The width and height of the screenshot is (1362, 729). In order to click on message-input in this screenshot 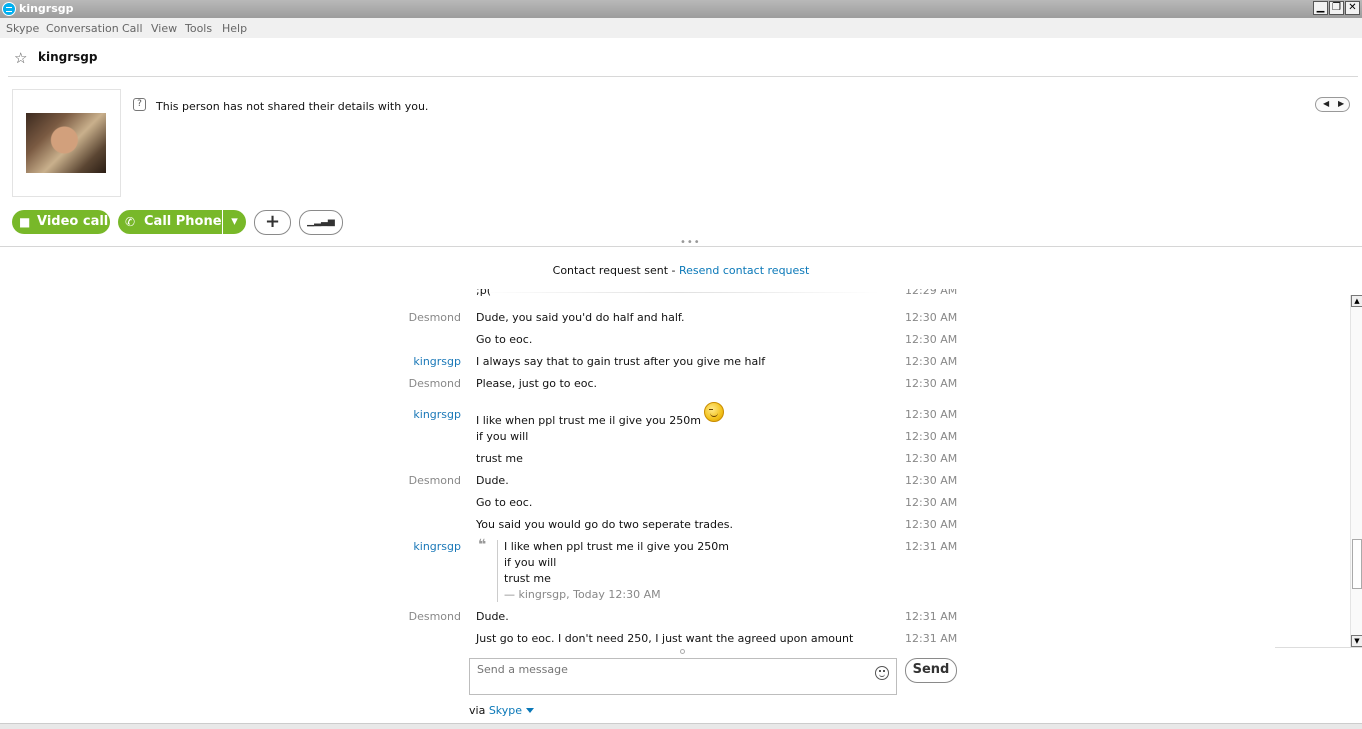, I will do `click(672, 669)`.